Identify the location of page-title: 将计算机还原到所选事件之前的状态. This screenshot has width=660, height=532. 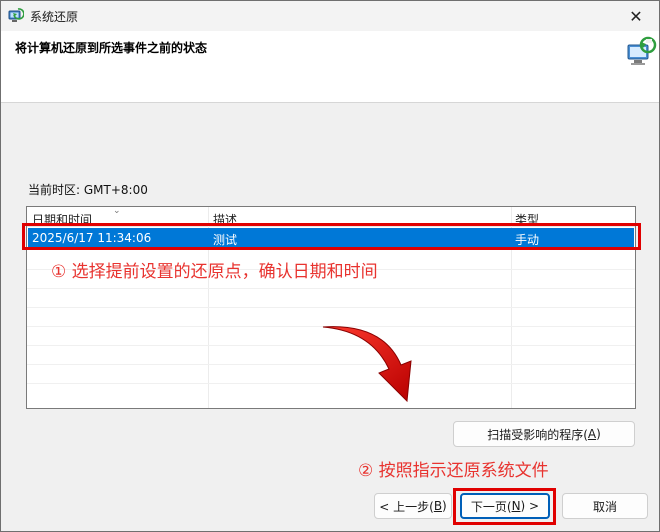
(111, 48).